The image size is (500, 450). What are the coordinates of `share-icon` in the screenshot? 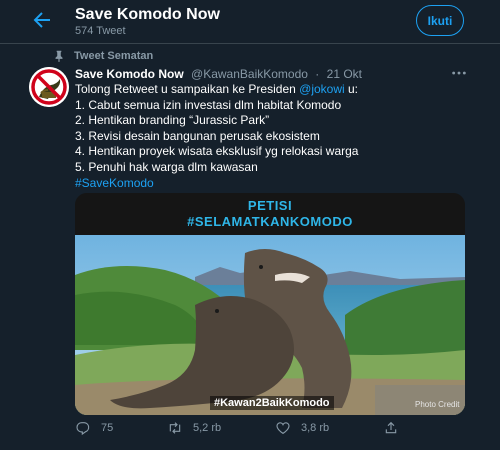 It's located at (391, 427).